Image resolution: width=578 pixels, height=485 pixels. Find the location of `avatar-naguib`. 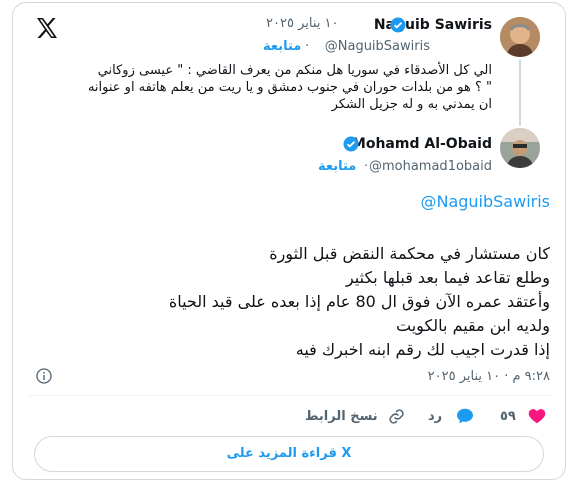

avatar-naguib is located at coordinates (520, 37).